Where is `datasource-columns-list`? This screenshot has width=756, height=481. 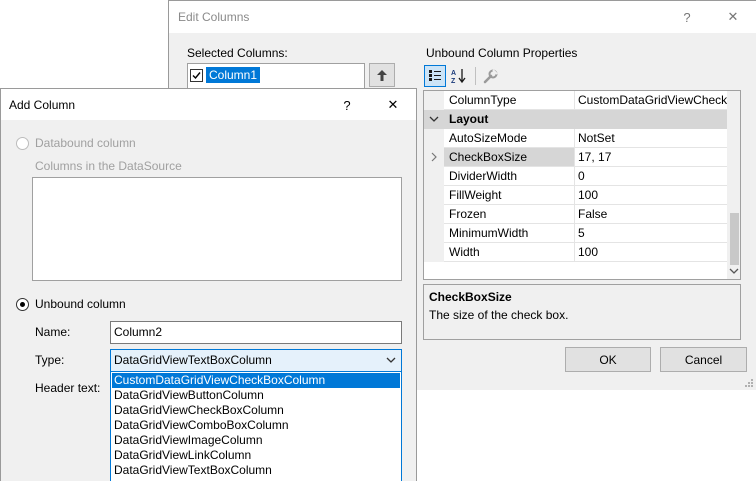
datasource-columns-list is located at coordinates (217, 229).